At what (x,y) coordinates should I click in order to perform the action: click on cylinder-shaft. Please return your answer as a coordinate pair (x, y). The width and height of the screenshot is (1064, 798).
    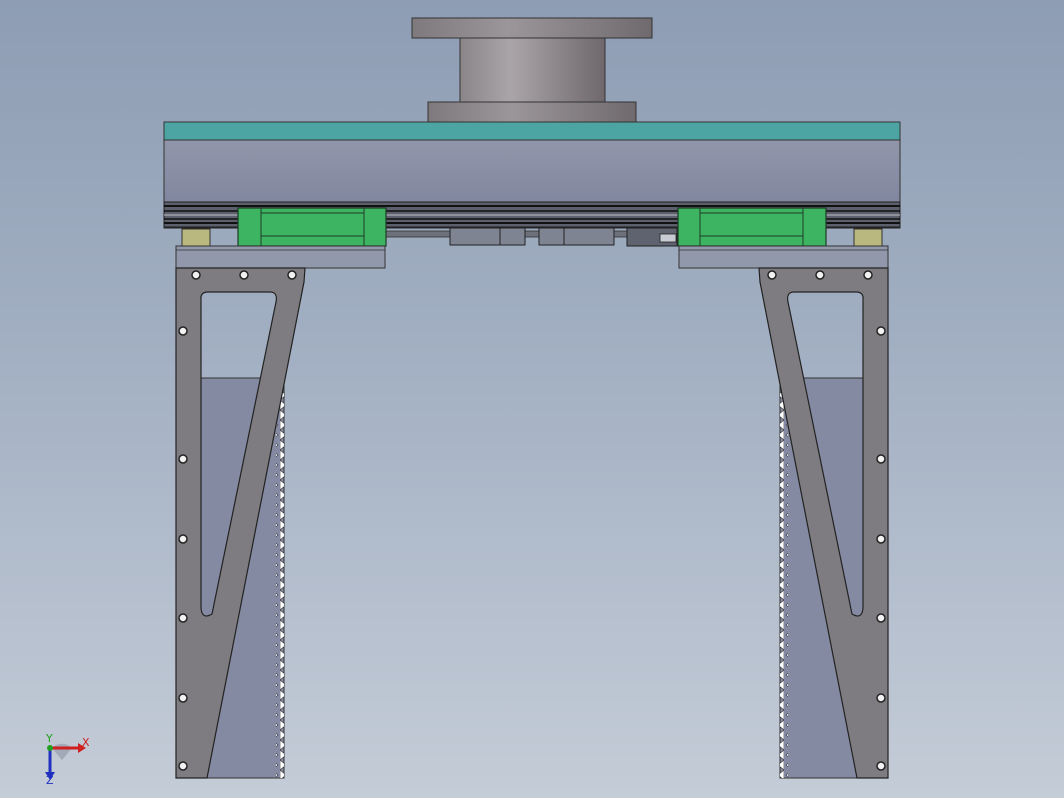
    Looking at the image, I should click on (532, 70).